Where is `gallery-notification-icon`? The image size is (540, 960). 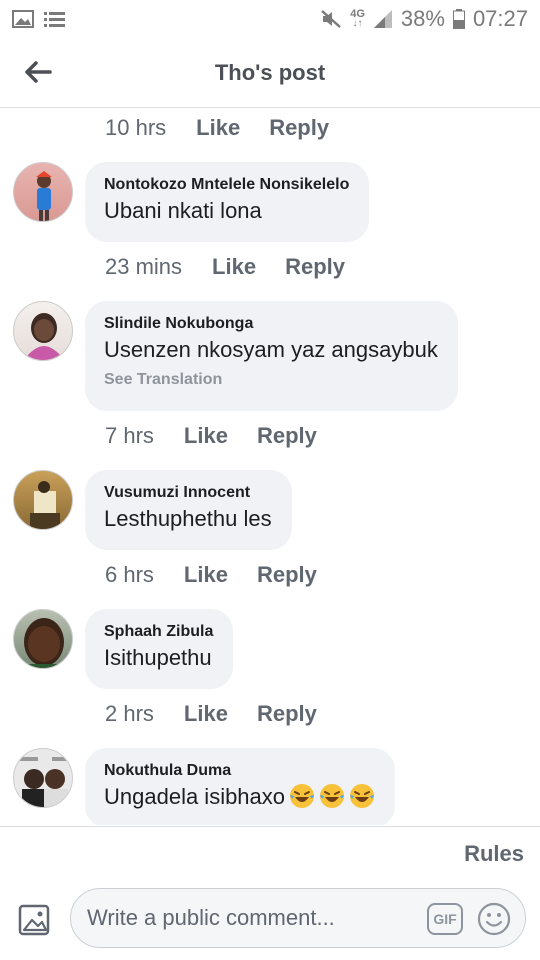 gallery-notification-icon is located at coordinates (23, 19).